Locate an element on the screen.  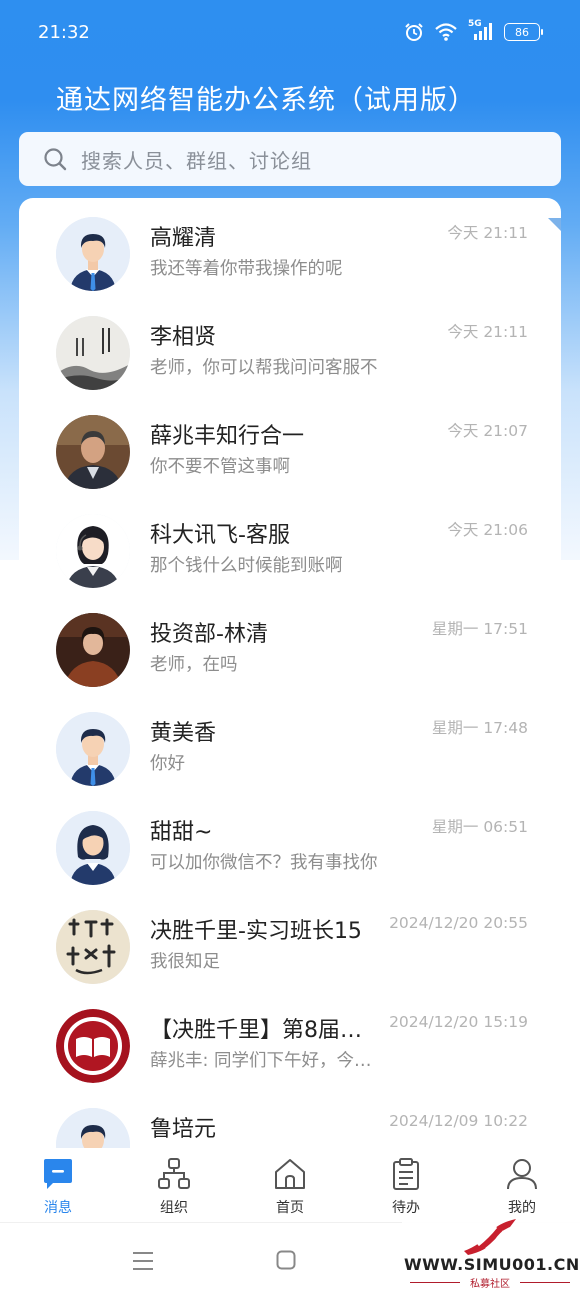
alarm-icon is located at coordinates (414, 32).